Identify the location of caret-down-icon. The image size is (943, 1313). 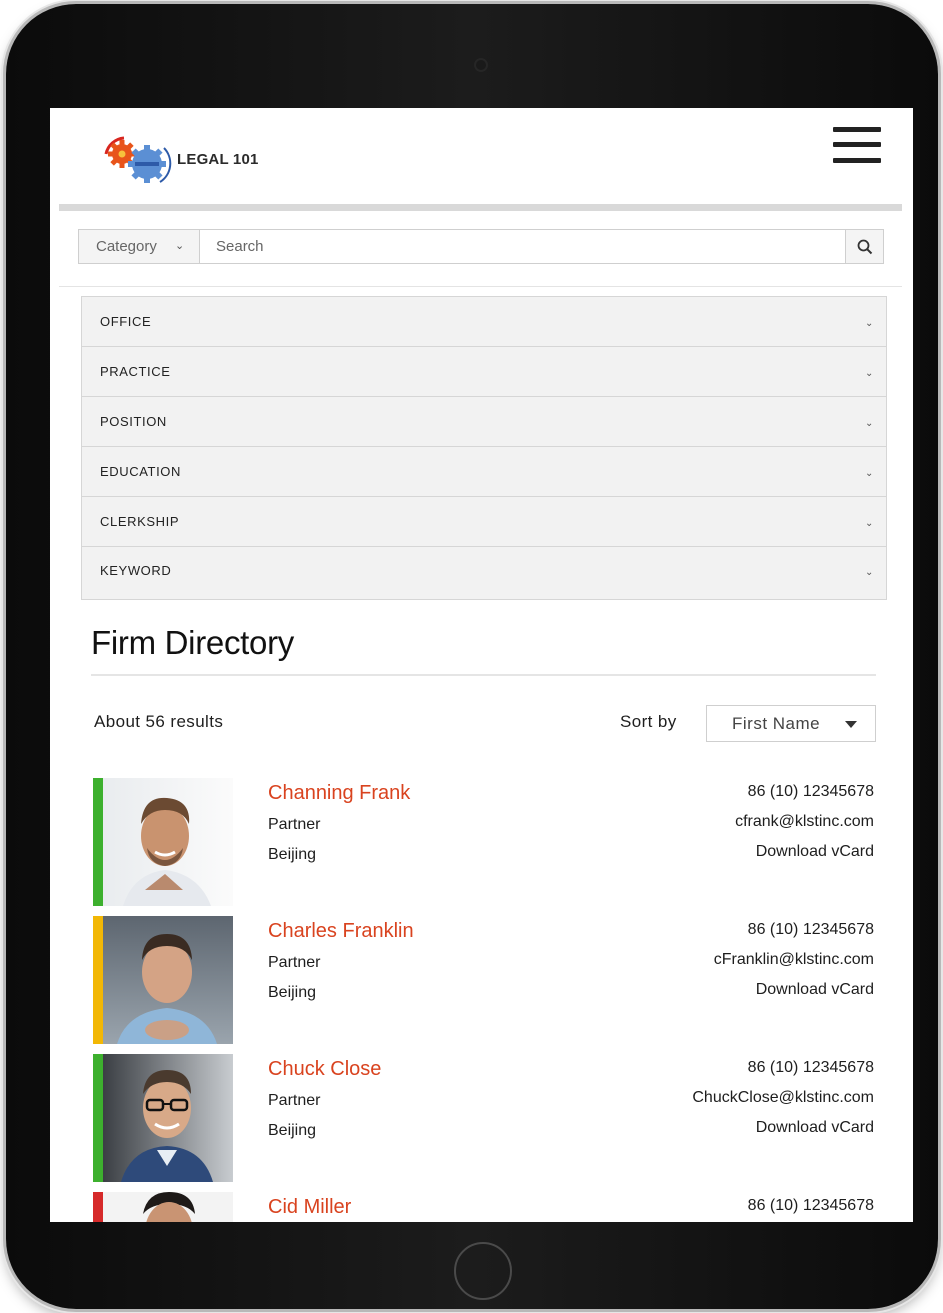
(851, 724).